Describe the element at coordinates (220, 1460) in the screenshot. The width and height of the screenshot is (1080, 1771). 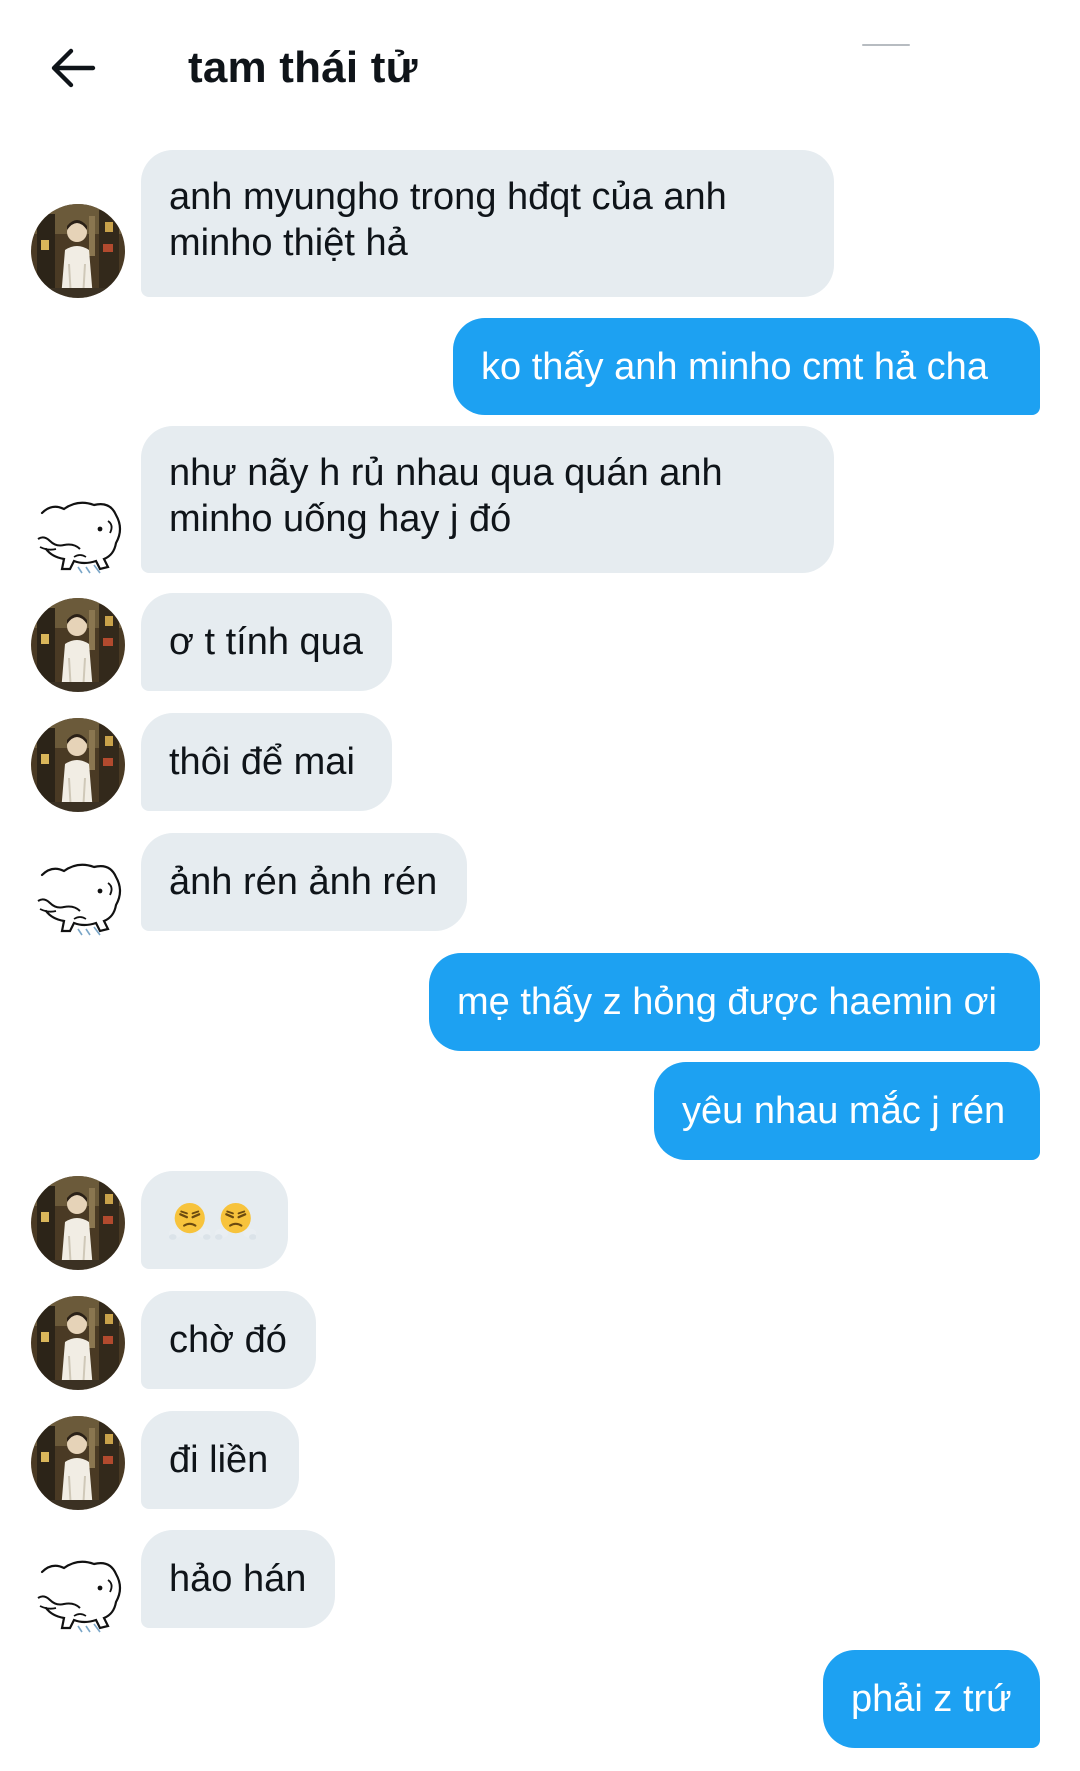
I see `message-bubble-incoming: đi liền` at that location.